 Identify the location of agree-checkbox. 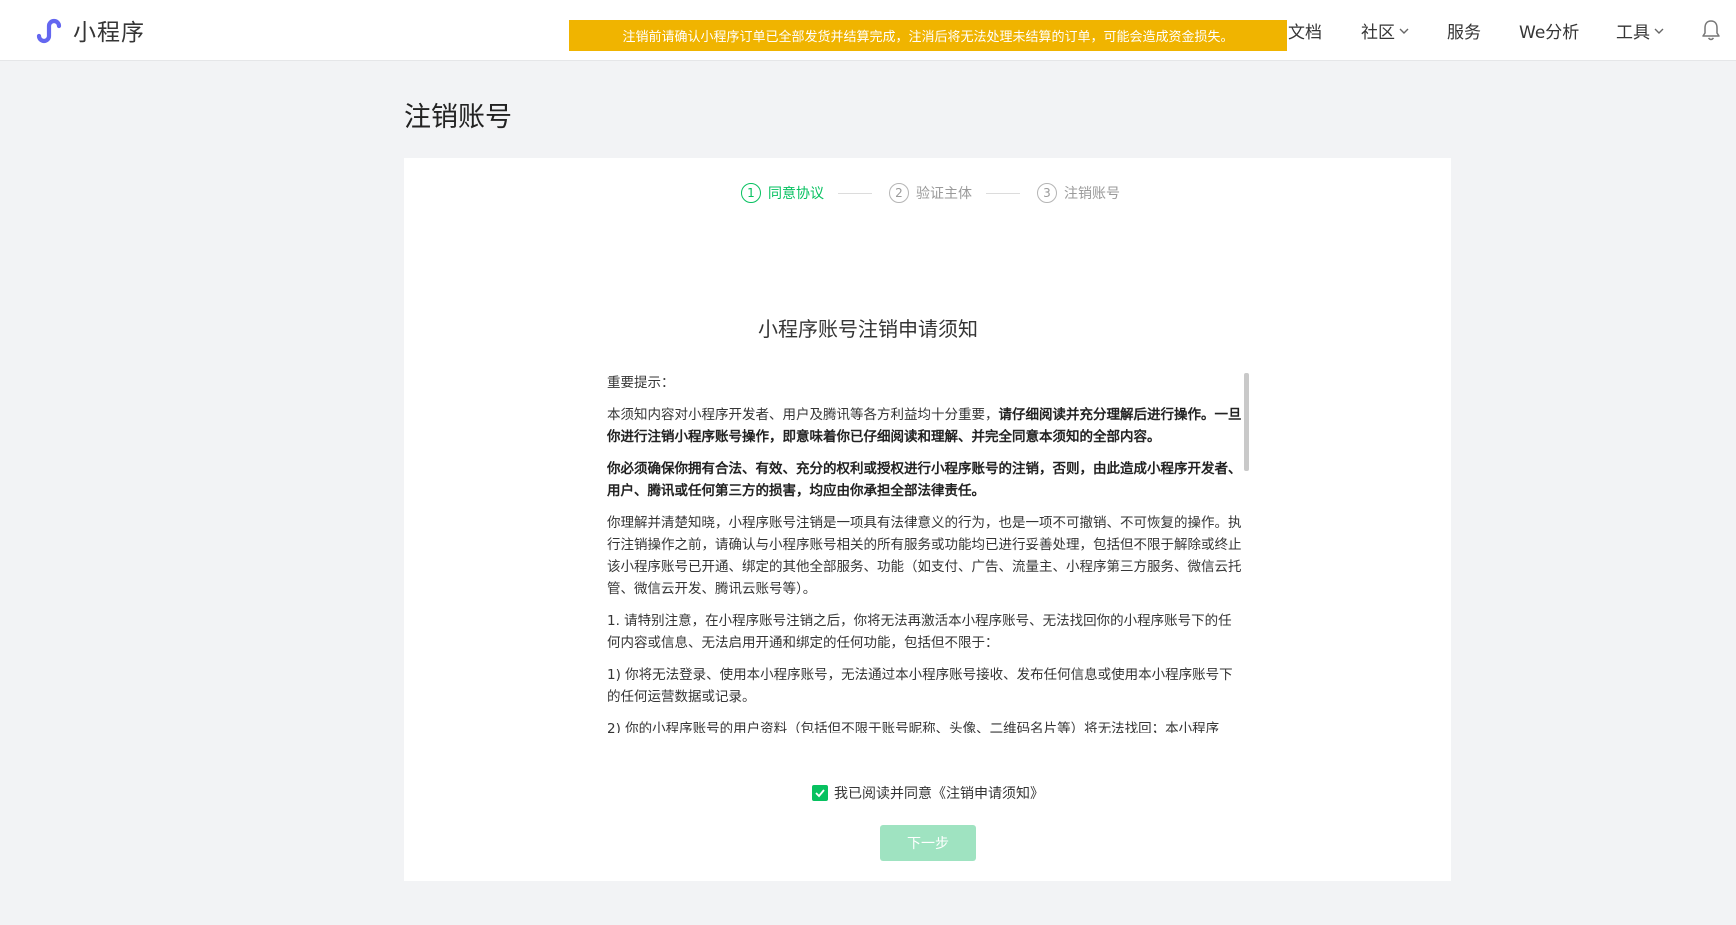
(820, 793).